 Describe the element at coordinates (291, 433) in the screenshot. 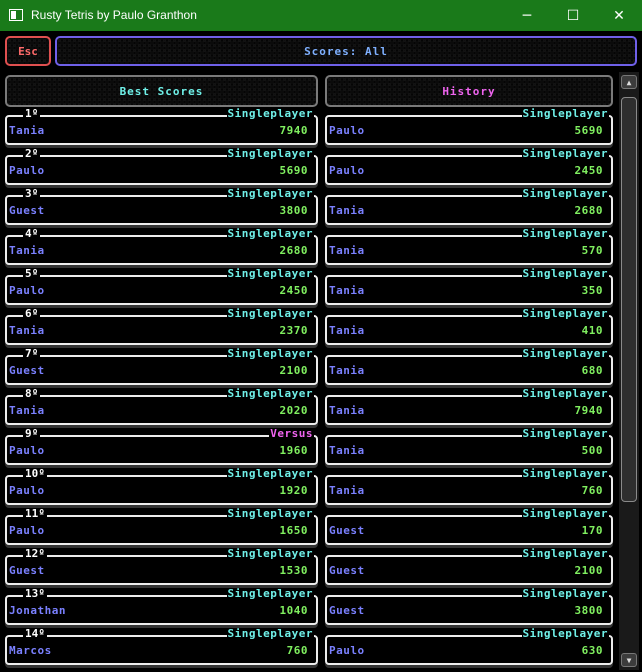

I see `mode-label: Versus` at that location.